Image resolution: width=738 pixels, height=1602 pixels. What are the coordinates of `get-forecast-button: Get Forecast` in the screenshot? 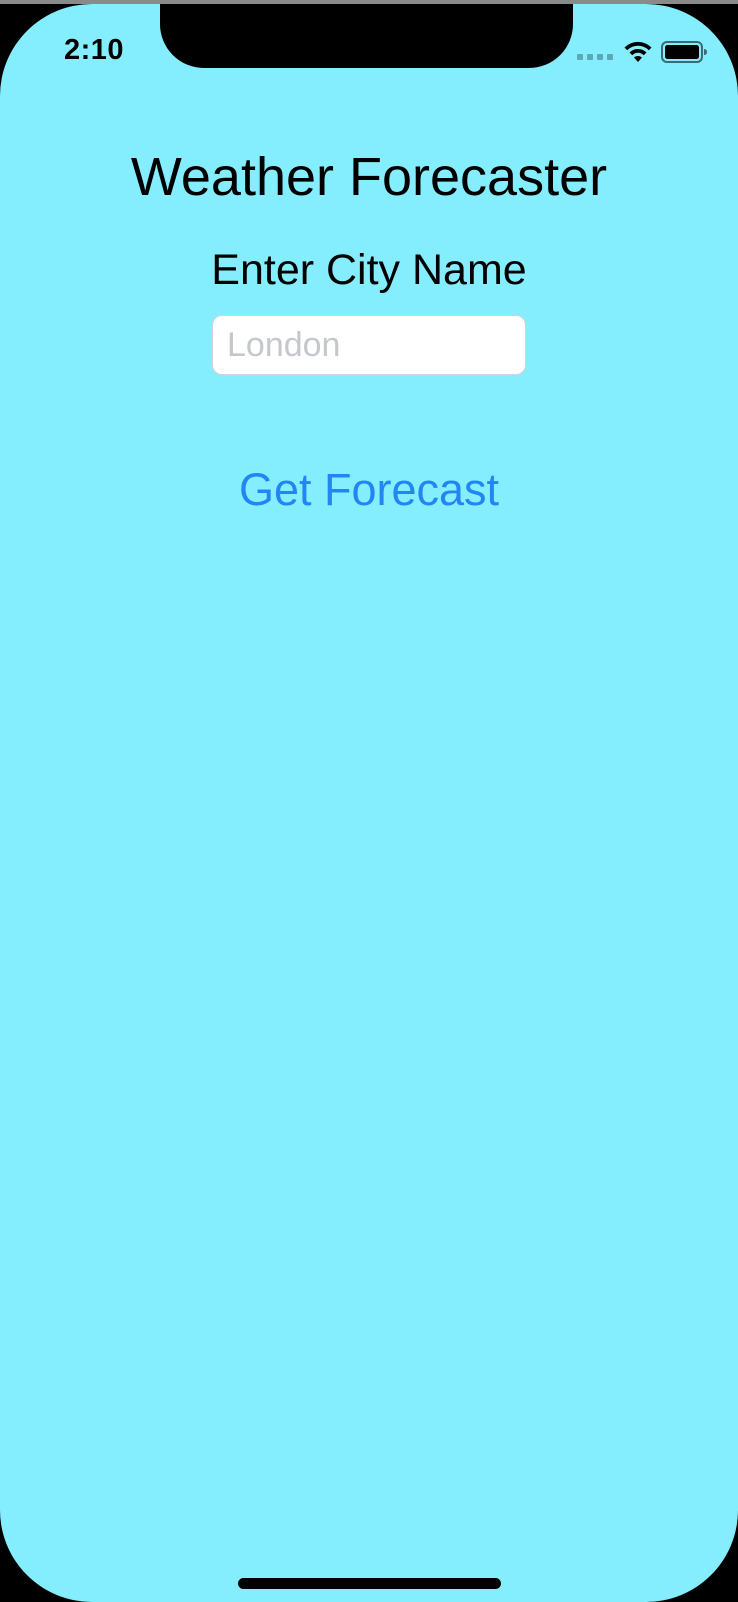 It's located at (369, 490).